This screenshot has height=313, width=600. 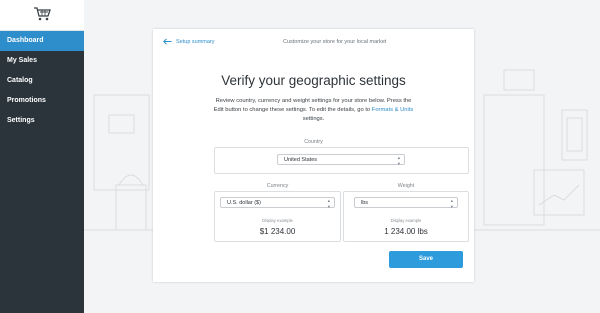 What do you see at coordinates (313, 119) in the screenshot?
I see `description-text-end: settings.` at bounding box center [313, 119].